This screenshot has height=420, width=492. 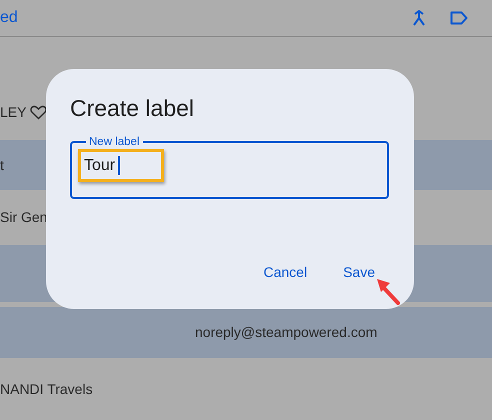 I want to click on sender-text: Sir Gen, so click(x=24, y=217).